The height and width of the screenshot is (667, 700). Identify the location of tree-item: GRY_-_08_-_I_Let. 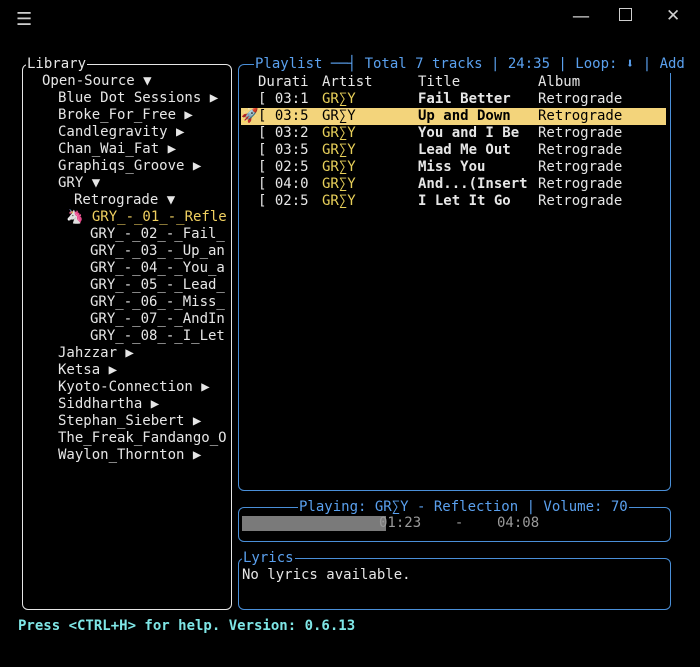
(126, 336).